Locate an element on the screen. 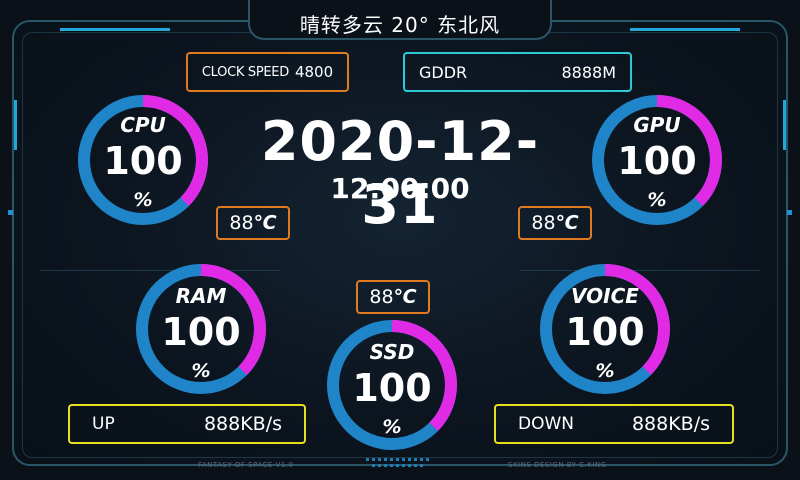 This screenshot has width=800, height=480. ram-label: RAM is located at coordinates (201, 296).